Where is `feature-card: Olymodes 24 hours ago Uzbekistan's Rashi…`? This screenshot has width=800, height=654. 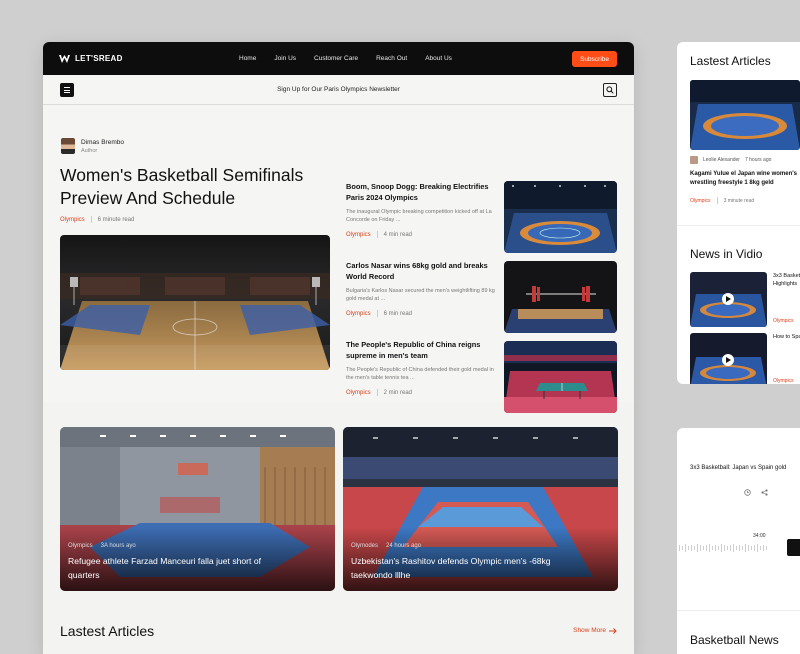 feature-card: Olymodes 24 hours ago Uzbekistan's Rashi… is located at coordinates (480, 509).